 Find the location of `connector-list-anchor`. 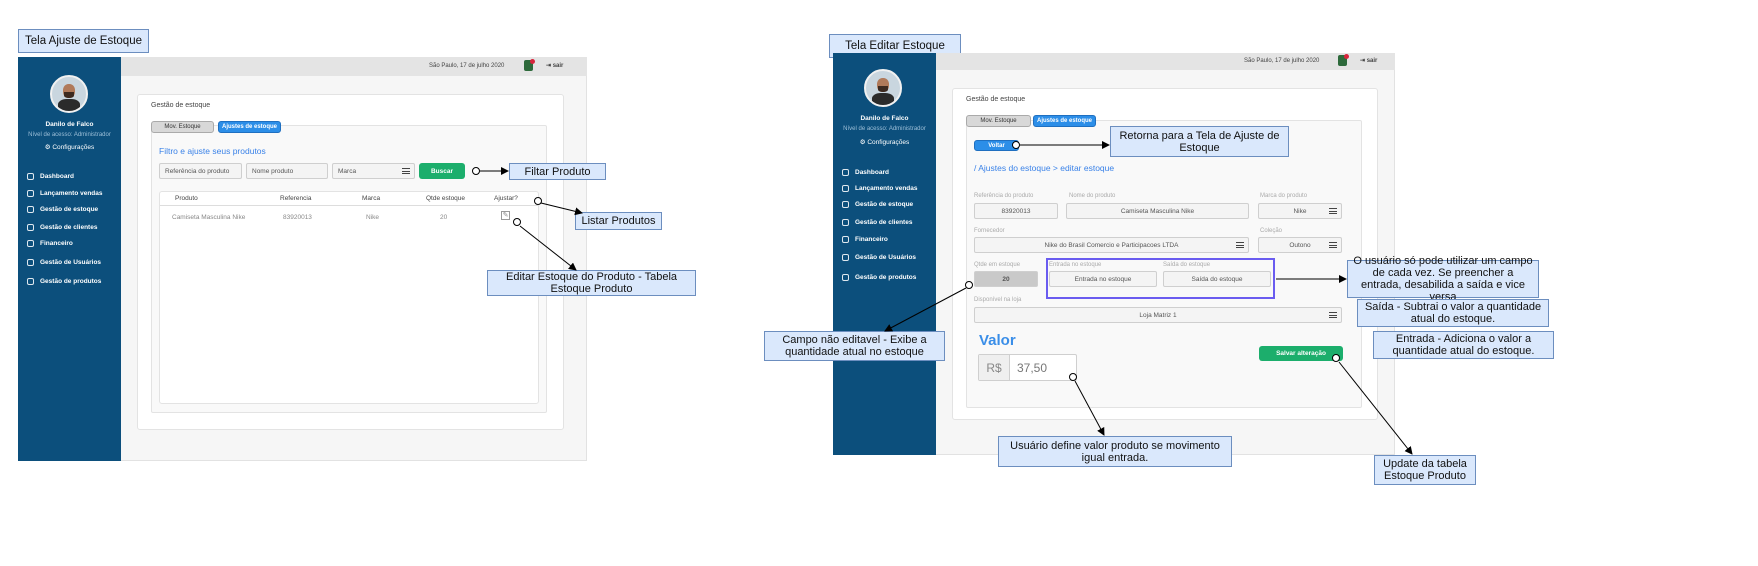

connector-list-anchor is located at coordinates (538, 201).